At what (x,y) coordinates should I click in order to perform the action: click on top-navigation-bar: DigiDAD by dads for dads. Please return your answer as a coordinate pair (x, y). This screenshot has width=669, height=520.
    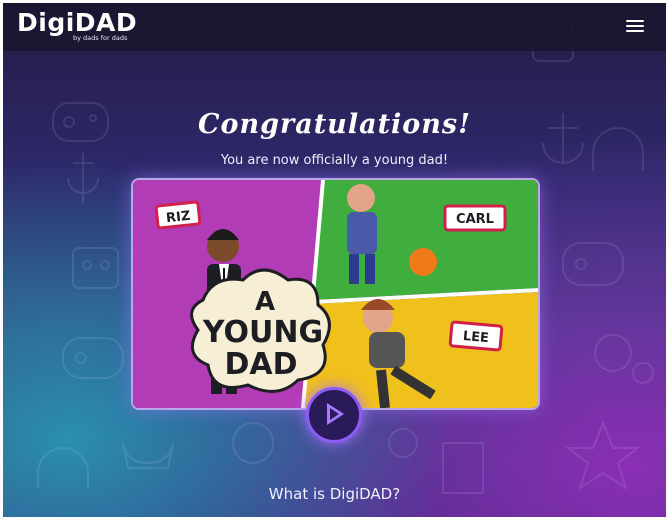
    Looking at the image, I should click on (334, 27).